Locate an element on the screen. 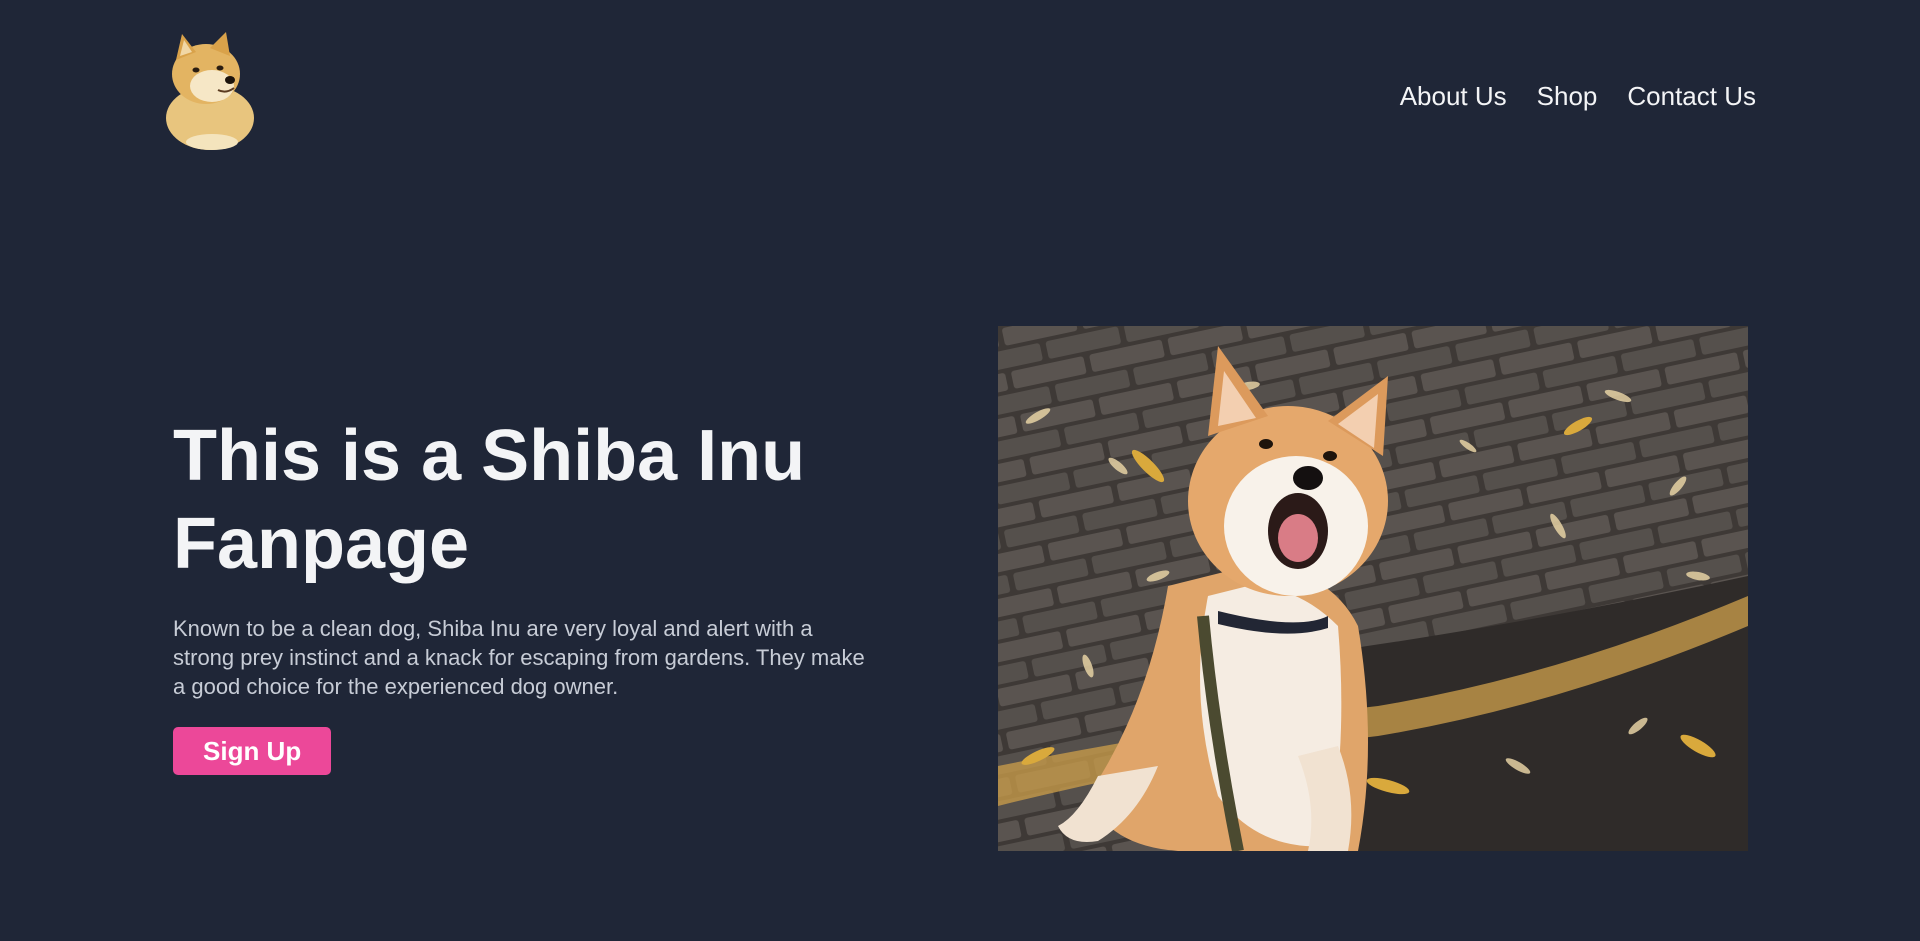 The height and width of the screenshot is (941, 1920). main-nav: About Us Shop Contact Us is located at coordinates (1578, 96).